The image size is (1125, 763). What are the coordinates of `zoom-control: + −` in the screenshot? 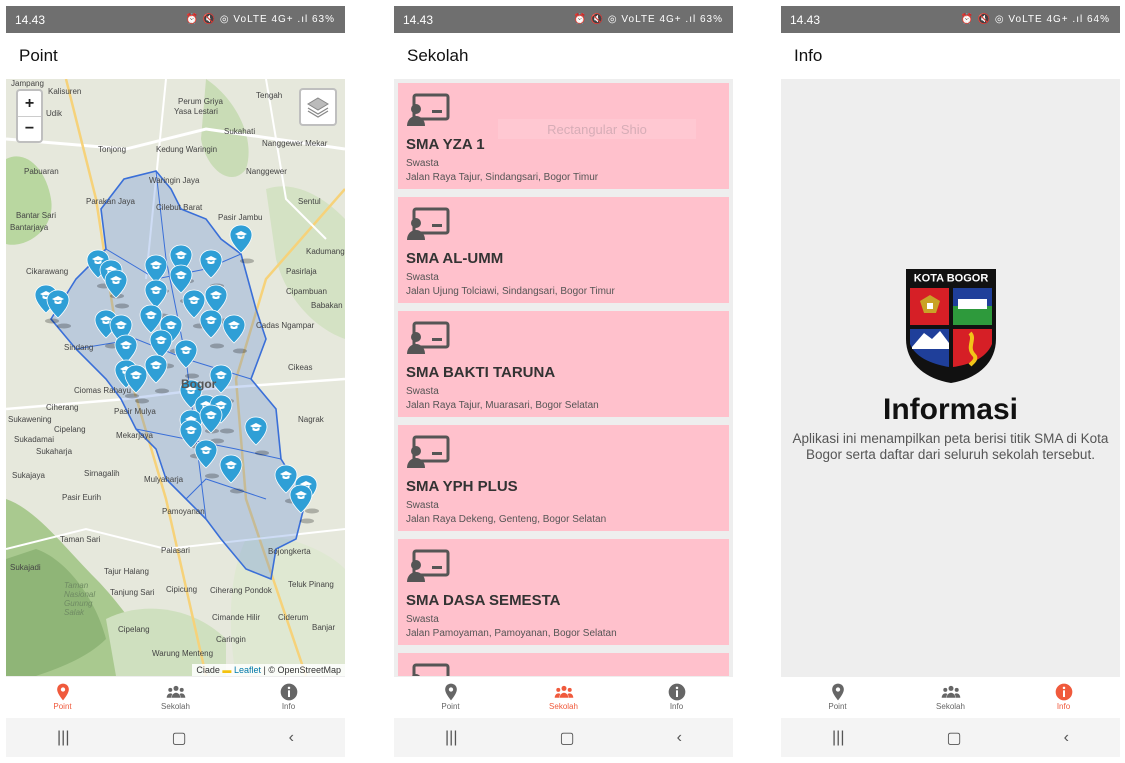 It's located at (29, 116).